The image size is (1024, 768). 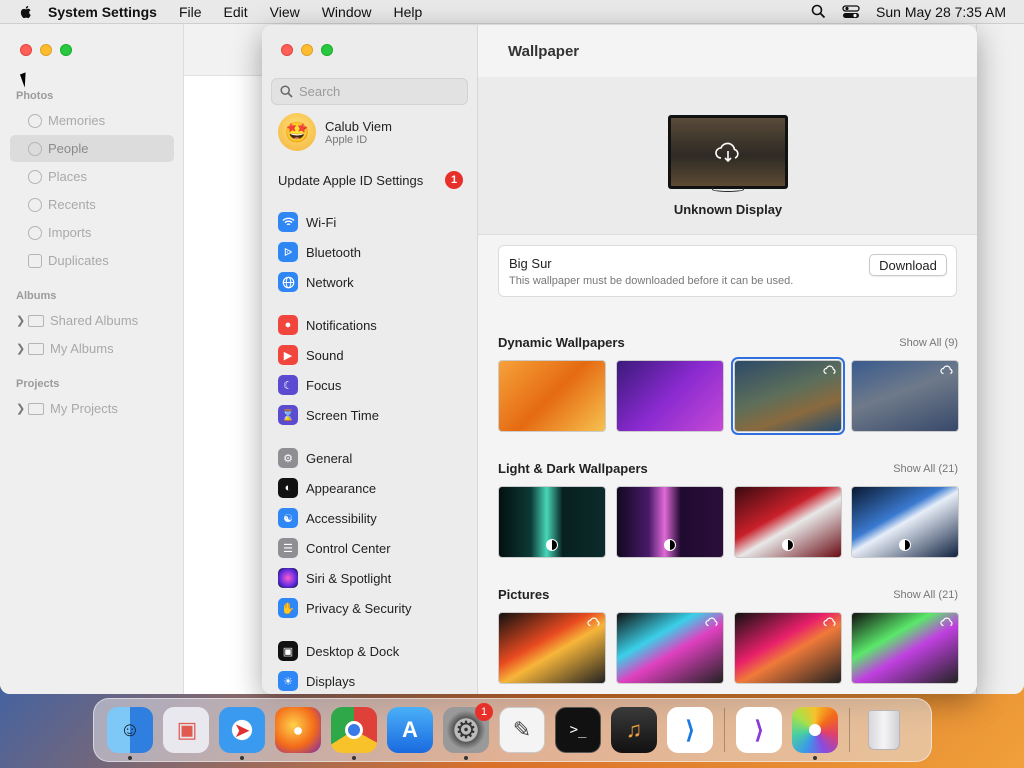 I want to click on dock-terminal: >_, so click(x=578, y=730).